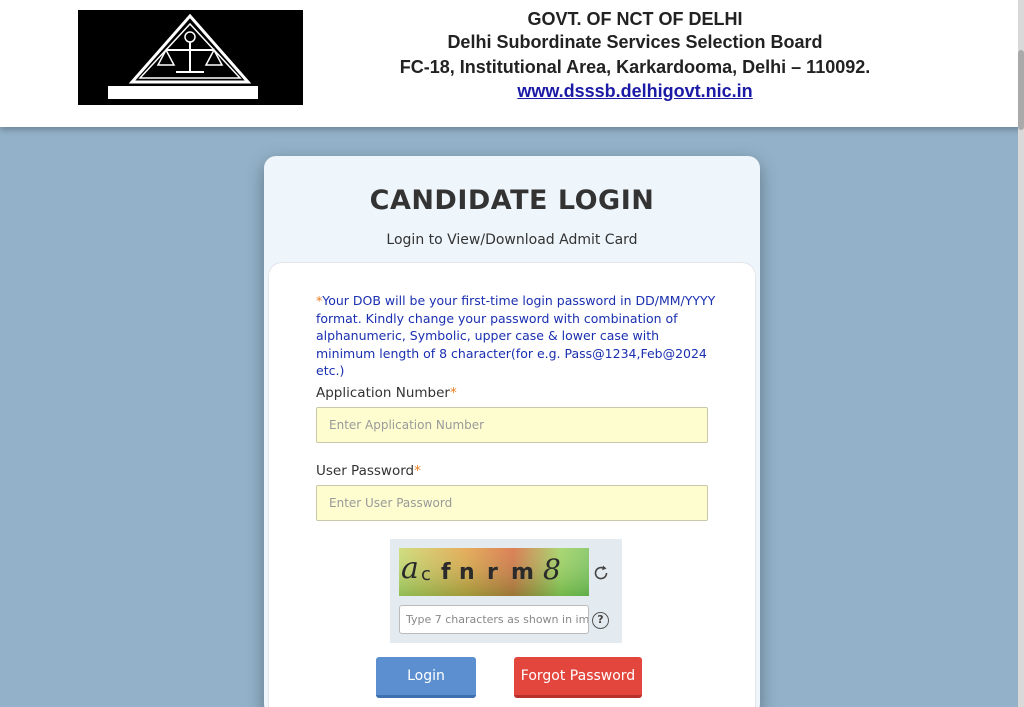  Describe the element at coordinates (383, 393) in the screenshot. I see `application-number-label-text: Application Number` at that location.